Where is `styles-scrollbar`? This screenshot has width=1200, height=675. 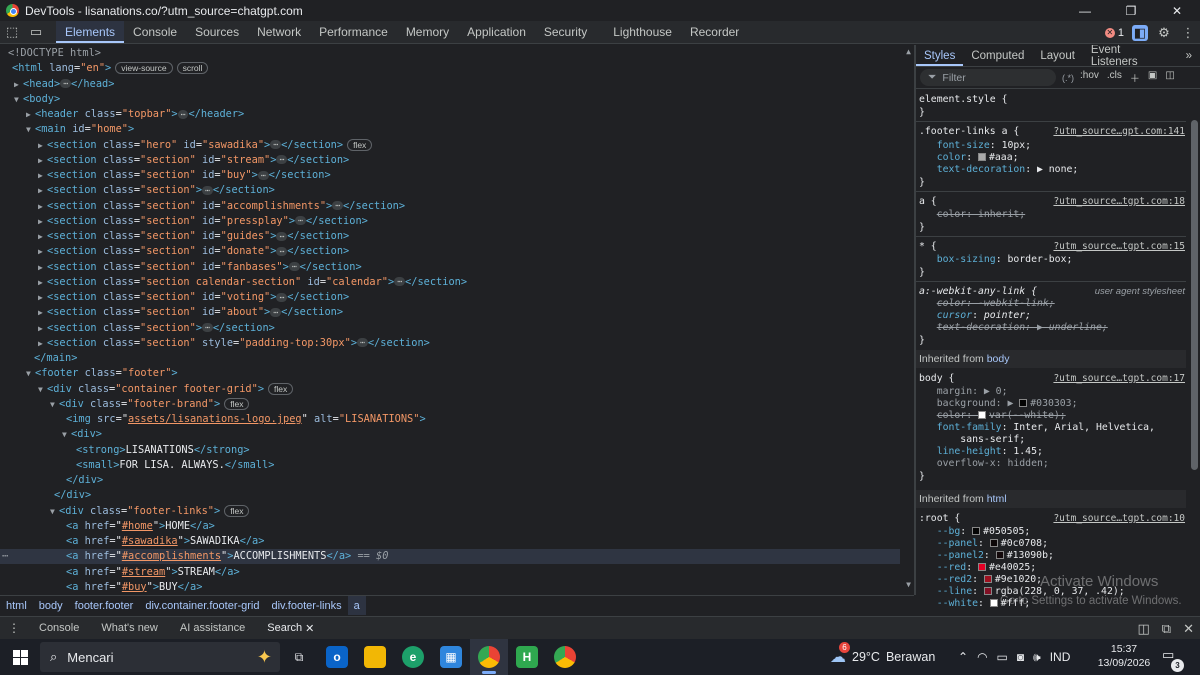 styles-scrollbar is located at coordinates (1194, 352).